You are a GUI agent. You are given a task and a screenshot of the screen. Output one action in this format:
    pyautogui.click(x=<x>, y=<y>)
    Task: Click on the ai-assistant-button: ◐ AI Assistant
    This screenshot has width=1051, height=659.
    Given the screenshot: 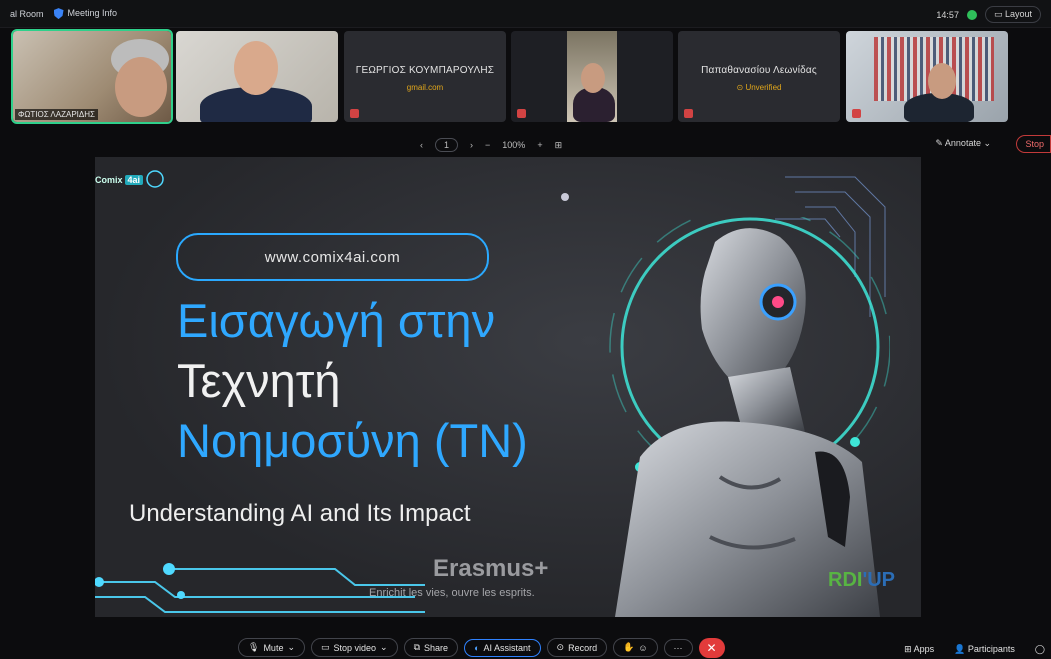 What is the action you would take?
    pyautogui.click(x=502, y=647)
    